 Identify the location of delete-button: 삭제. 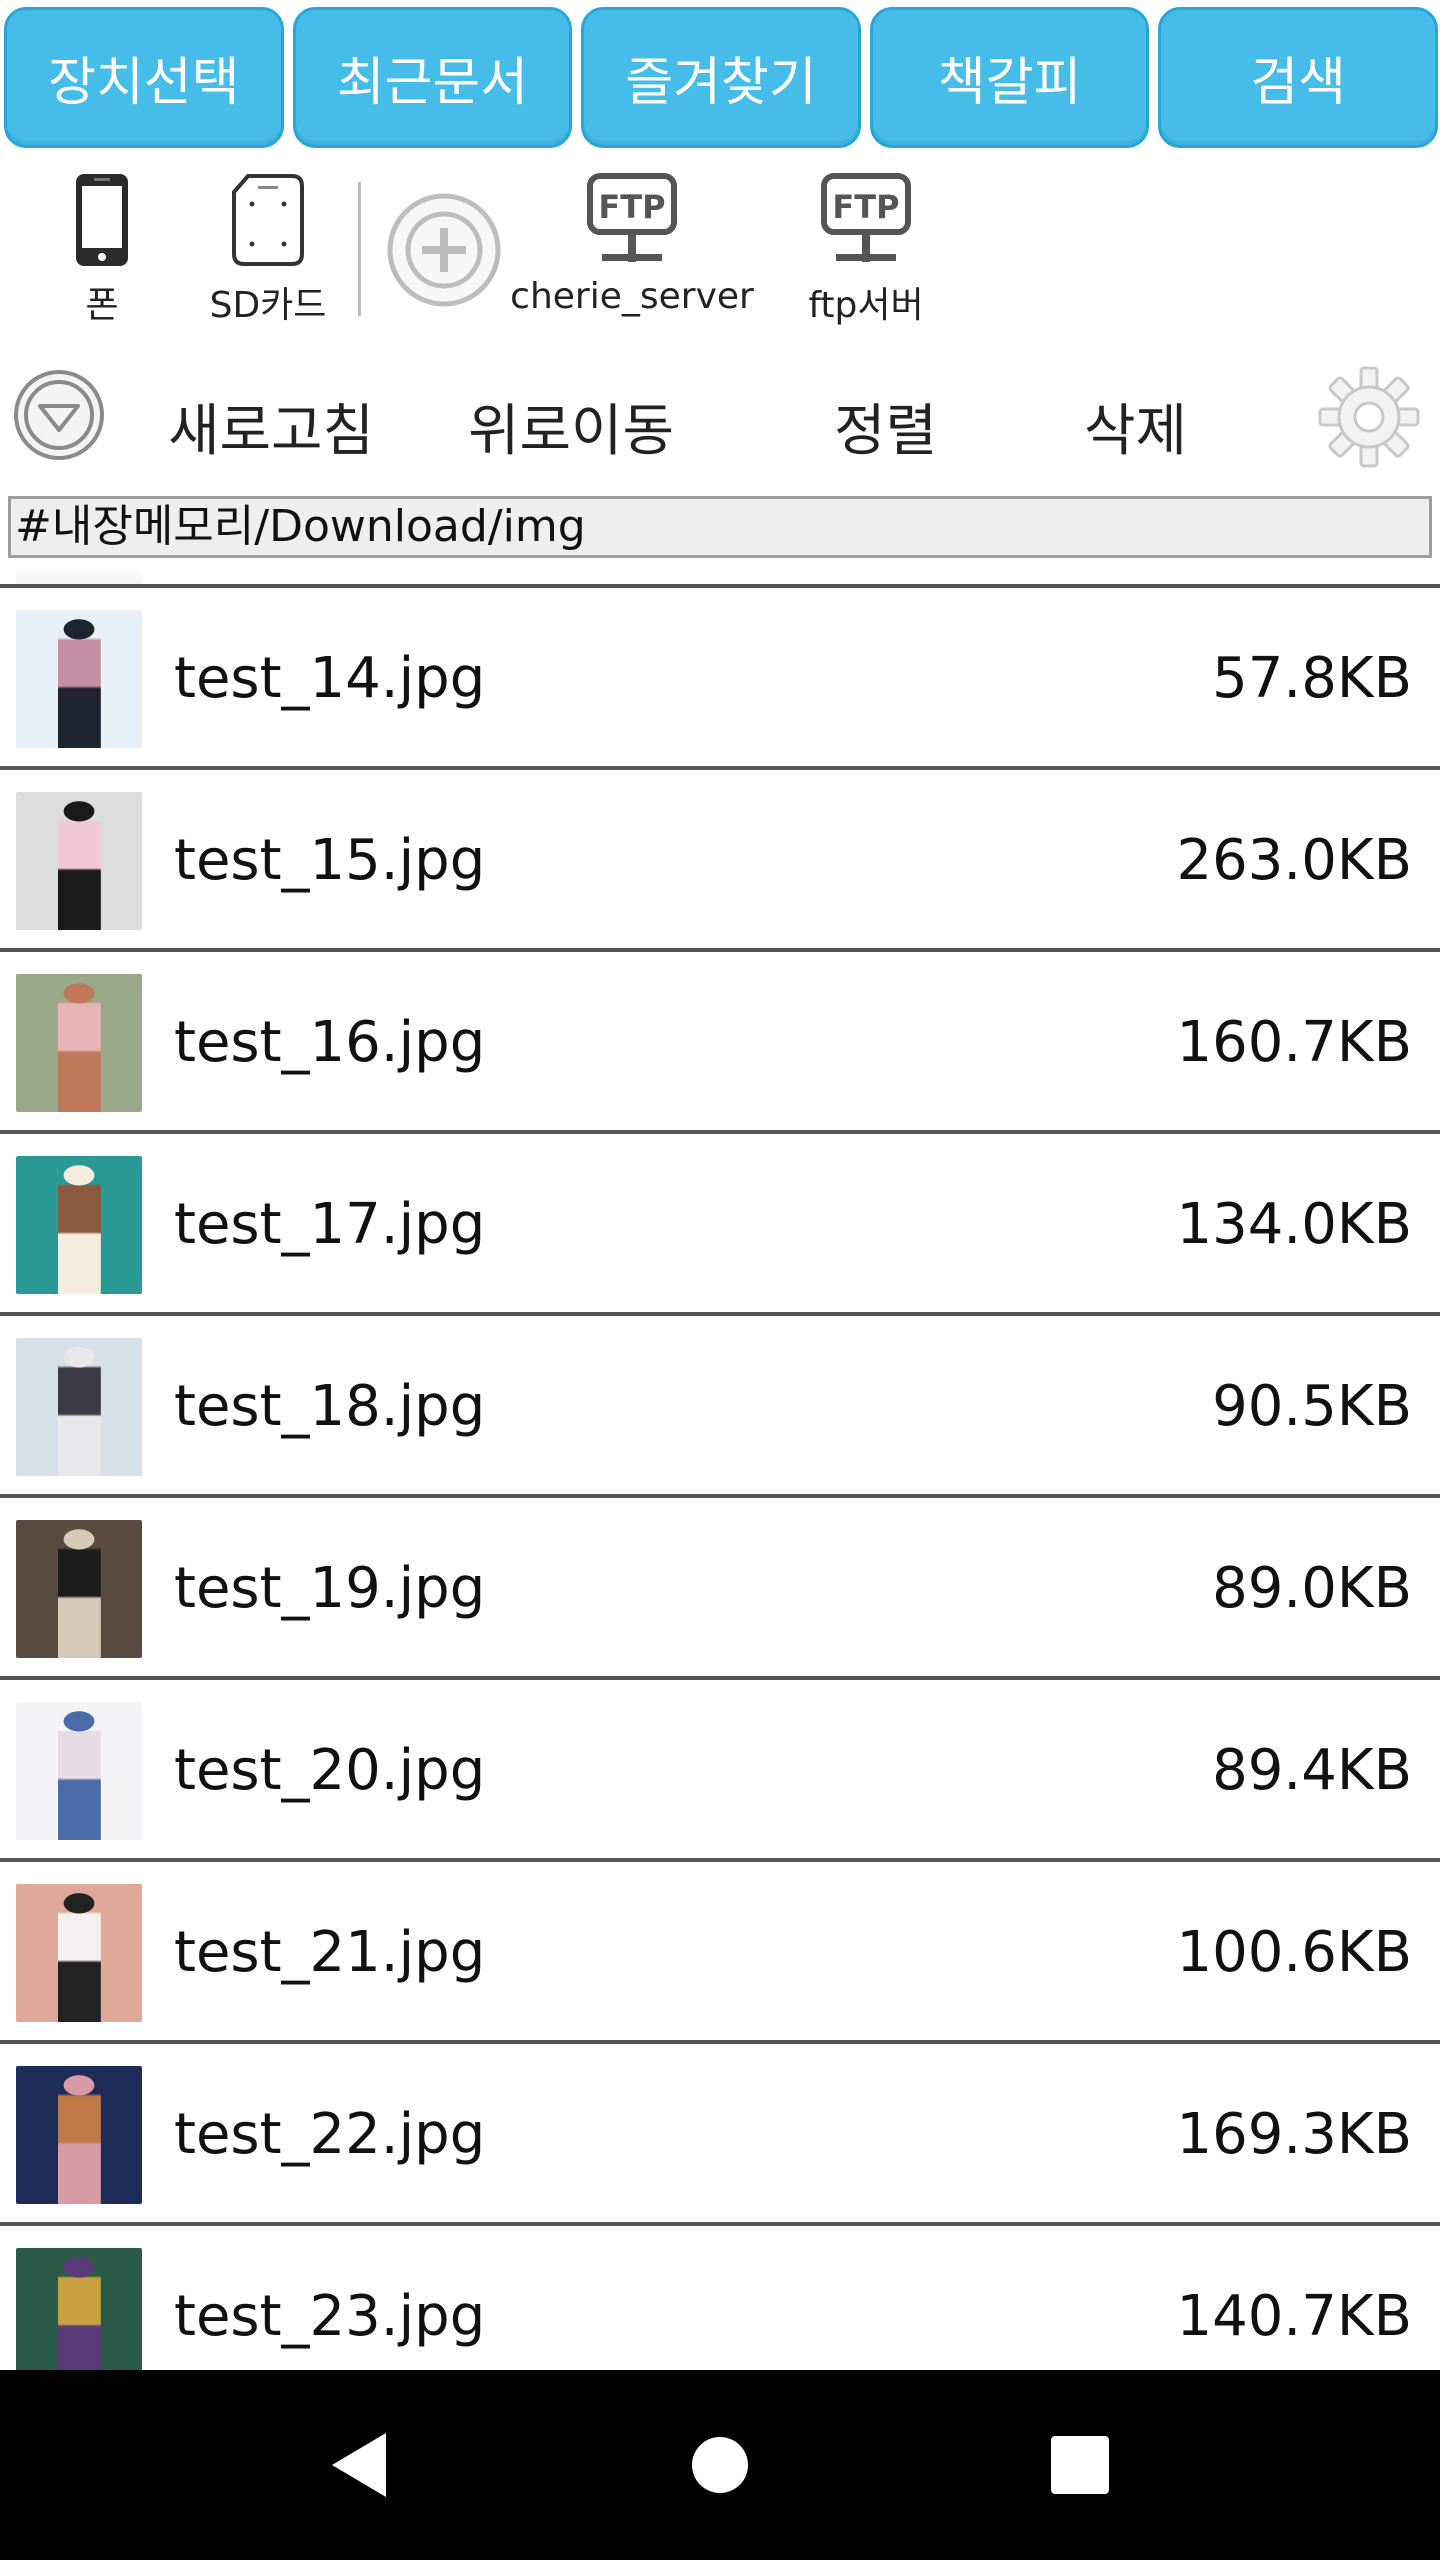
(1135, 426).